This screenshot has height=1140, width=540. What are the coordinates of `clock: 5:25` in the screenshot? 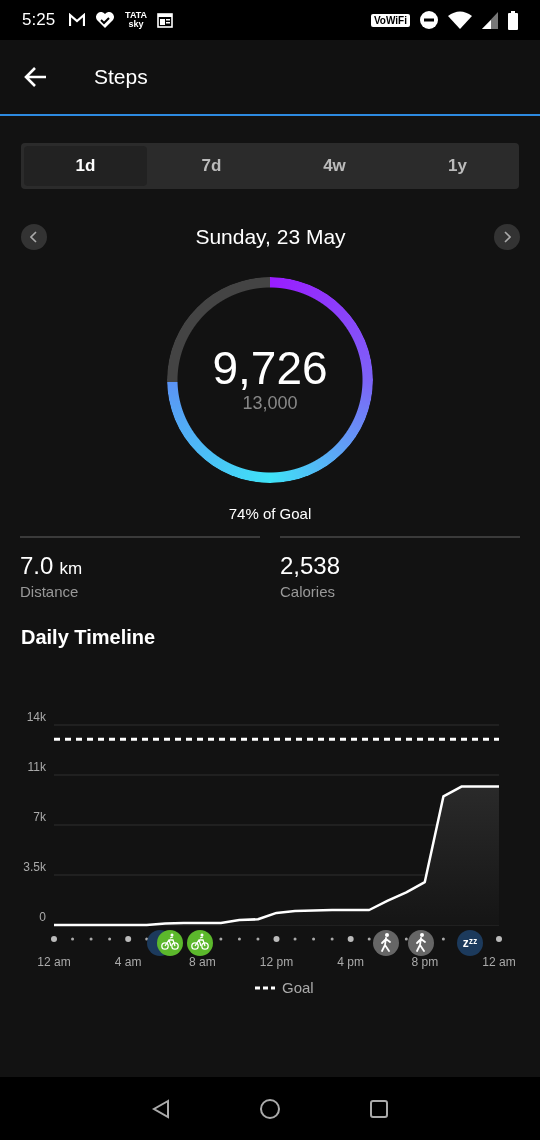 It's located at (39, 20).